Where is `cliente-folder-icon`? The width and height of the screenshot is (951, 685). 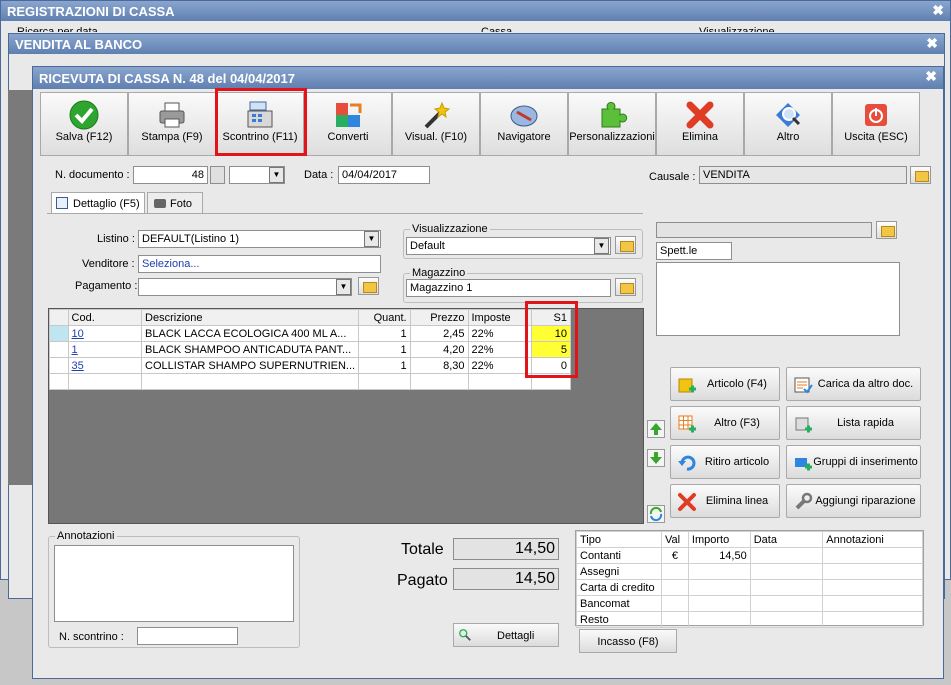 cliente-folder-icon is located at coordinates (886, 230).